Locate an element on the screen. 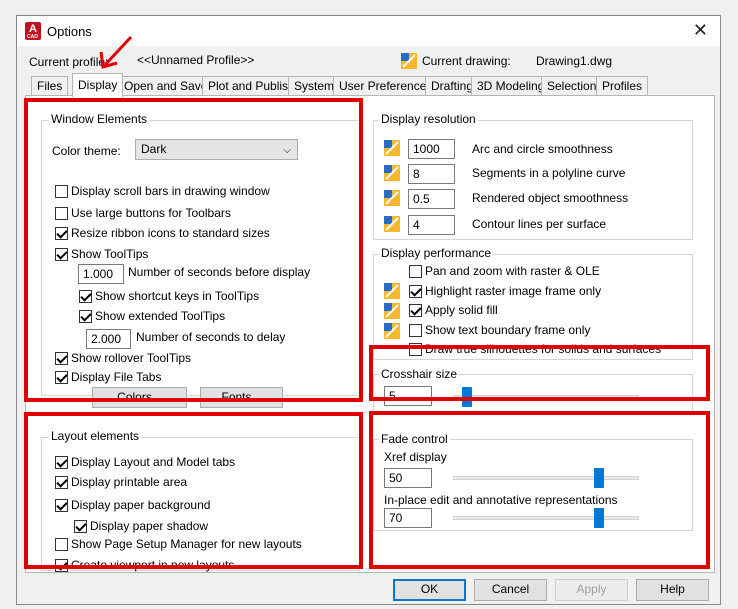  apply-solid-label: Apply solid fill is located at coordinates (461, 310).